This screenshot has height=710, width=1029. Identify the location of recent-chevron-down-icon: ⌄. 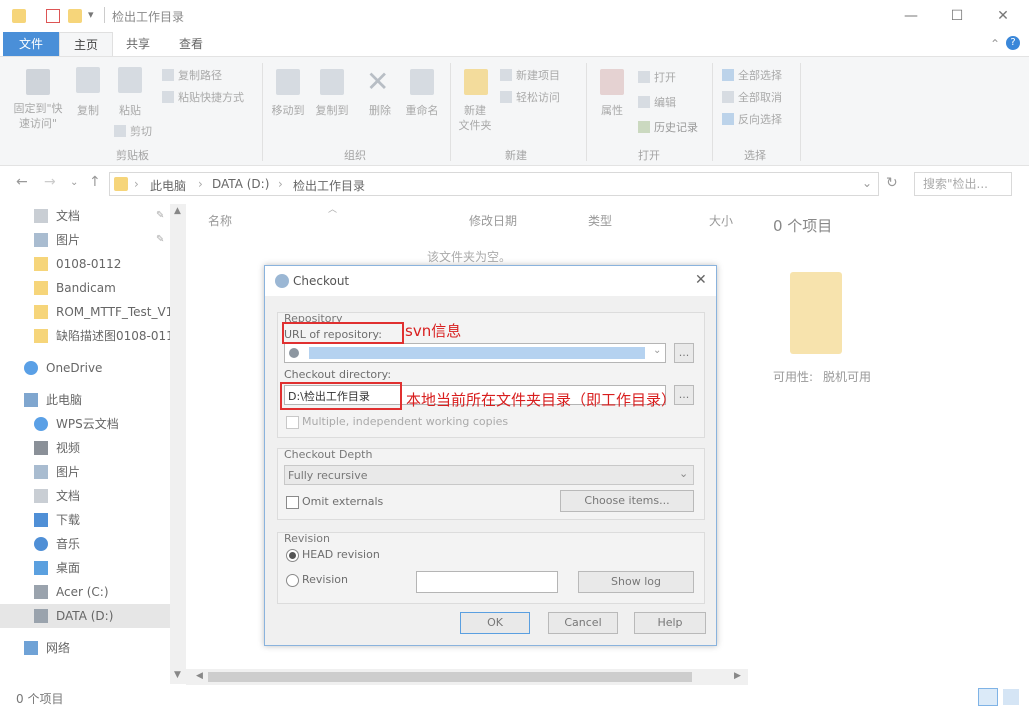
(74, 182).